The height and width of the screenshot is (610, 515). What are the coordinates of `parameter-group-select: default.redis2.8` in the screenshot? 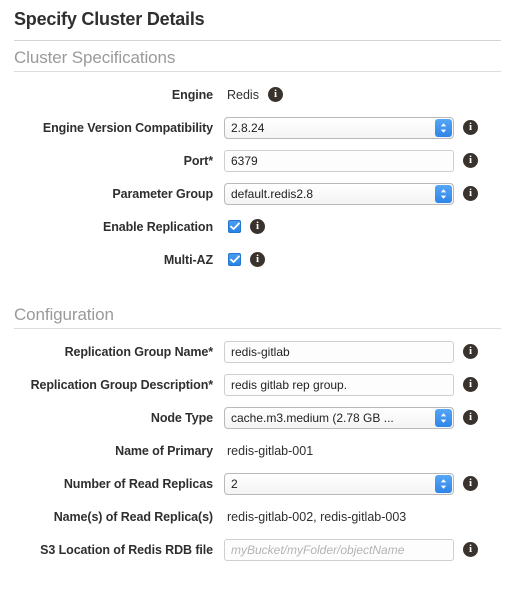 It's located at (339, 193).